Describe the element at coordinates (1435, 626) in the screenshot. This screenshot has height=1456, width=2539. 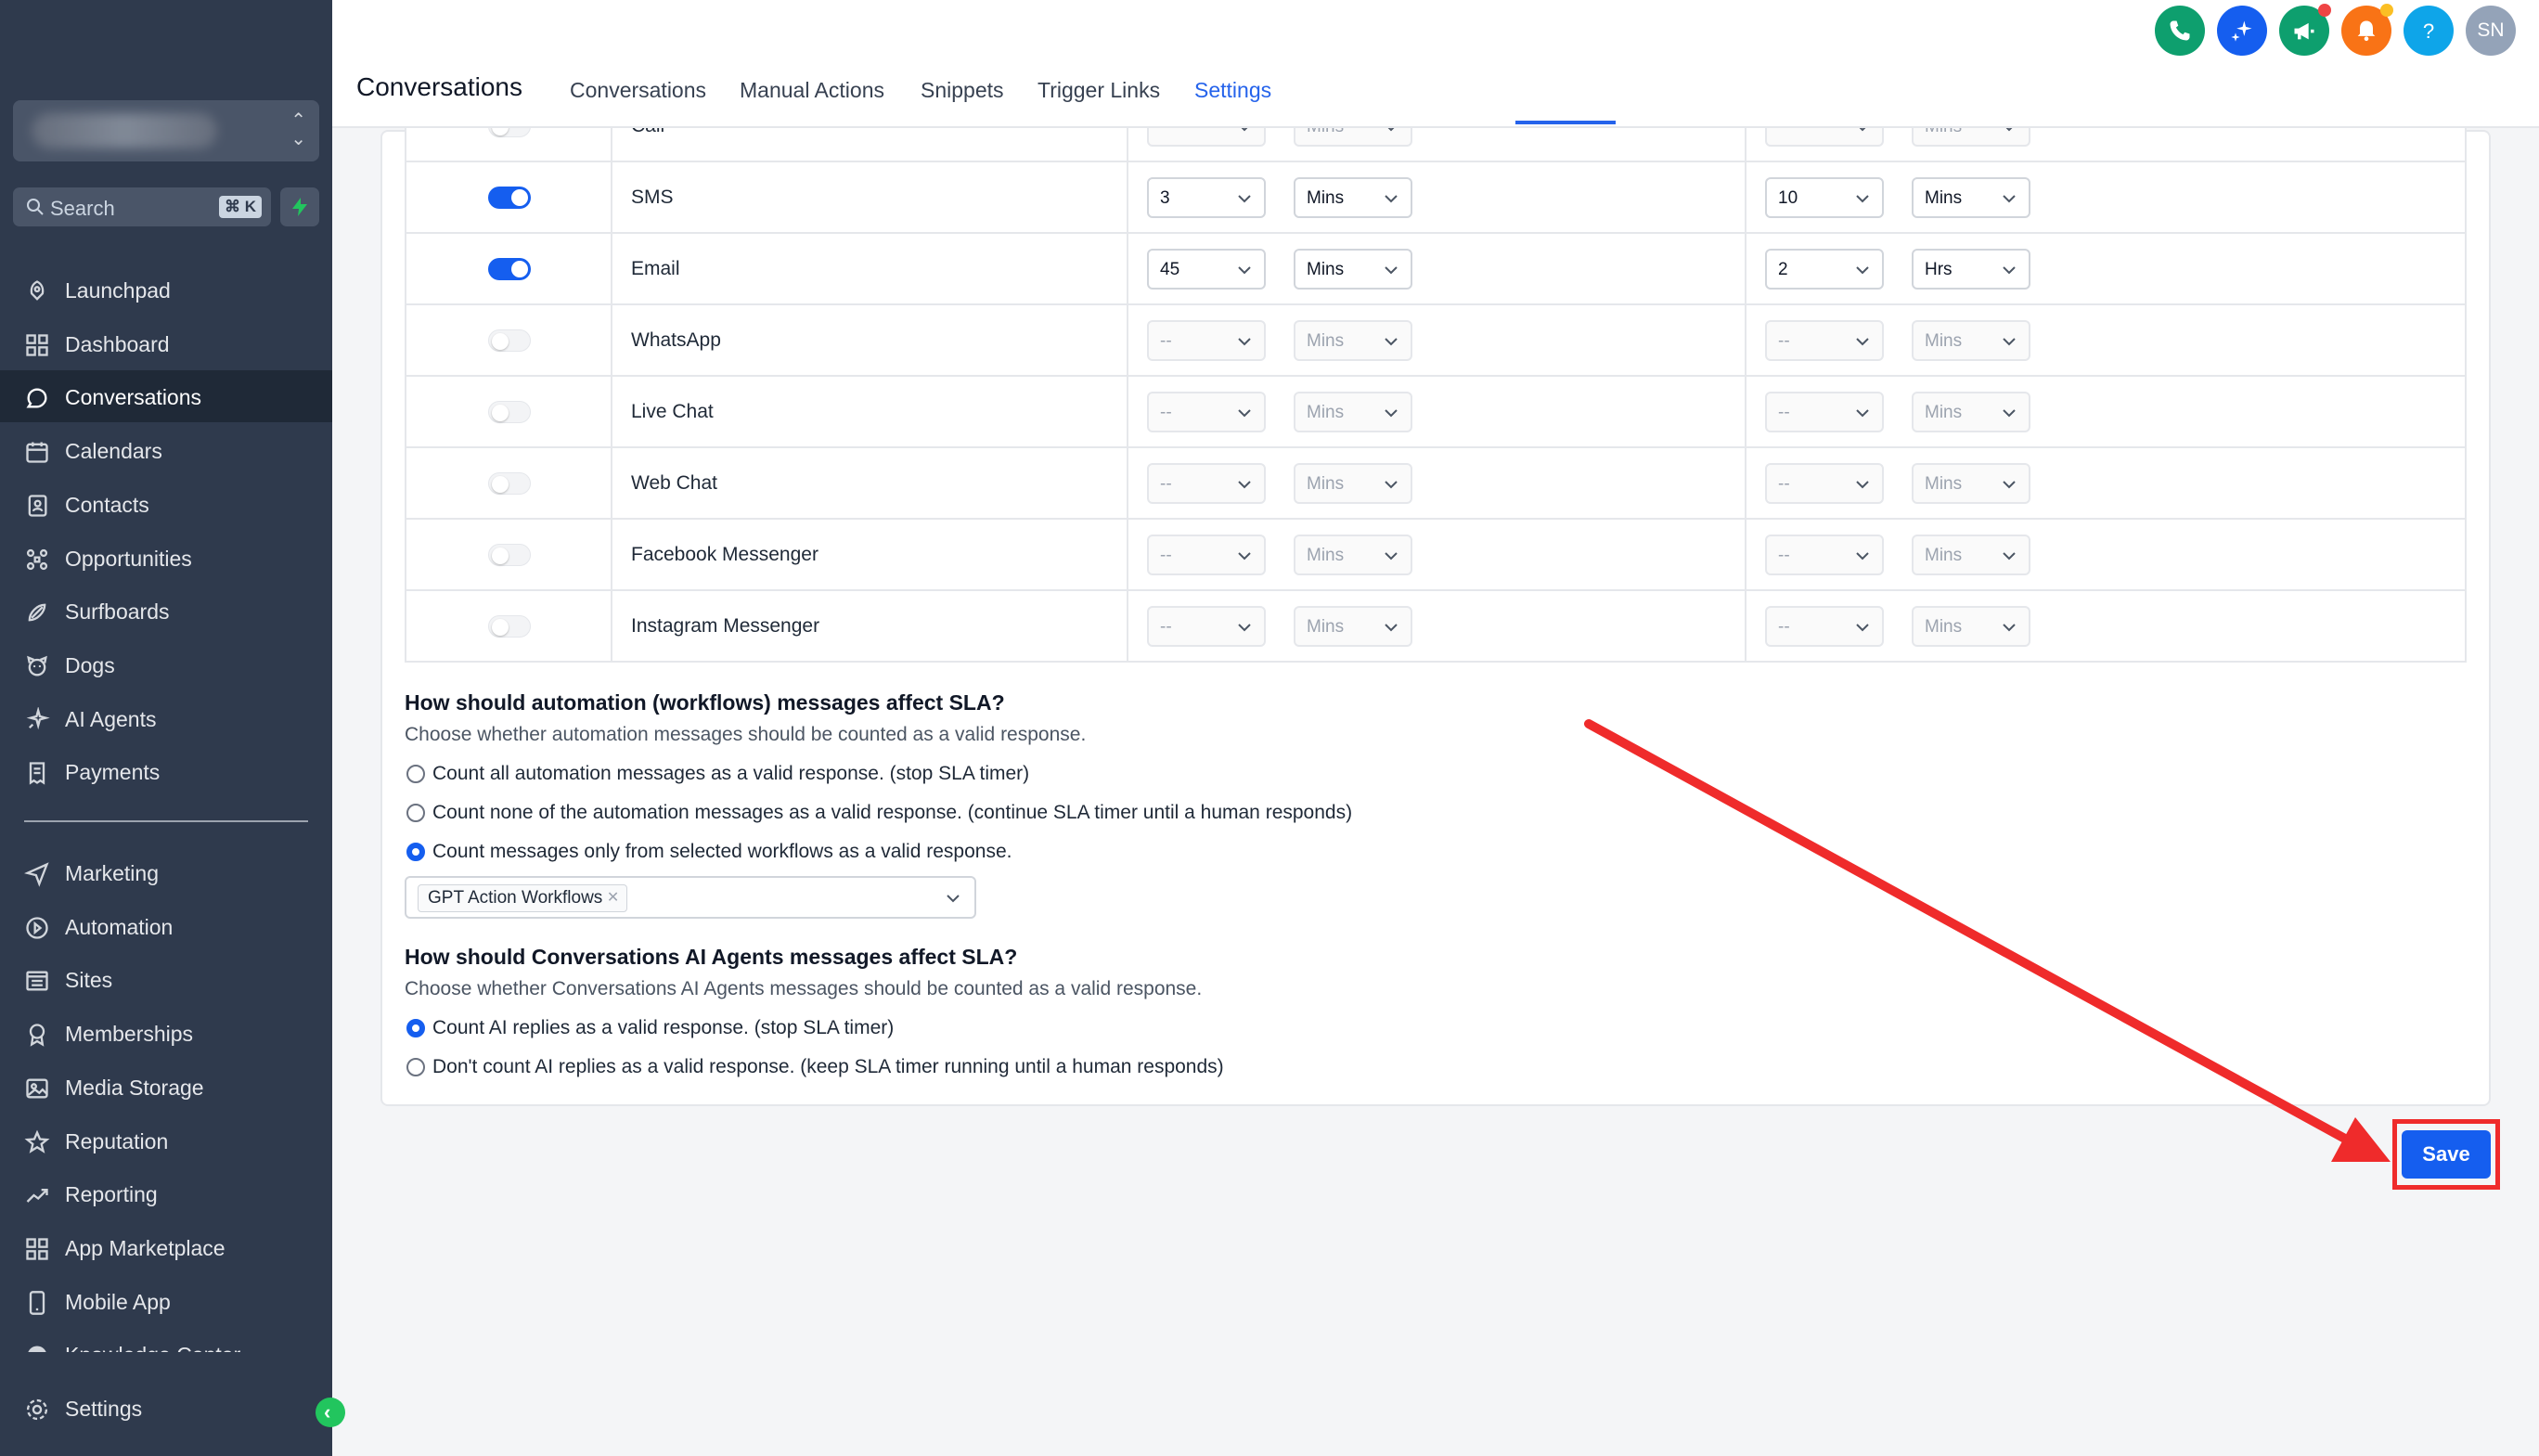
I see `sla-row-instagram-messenger: Instagram Messenger -- Mins -- Mins` at that location.